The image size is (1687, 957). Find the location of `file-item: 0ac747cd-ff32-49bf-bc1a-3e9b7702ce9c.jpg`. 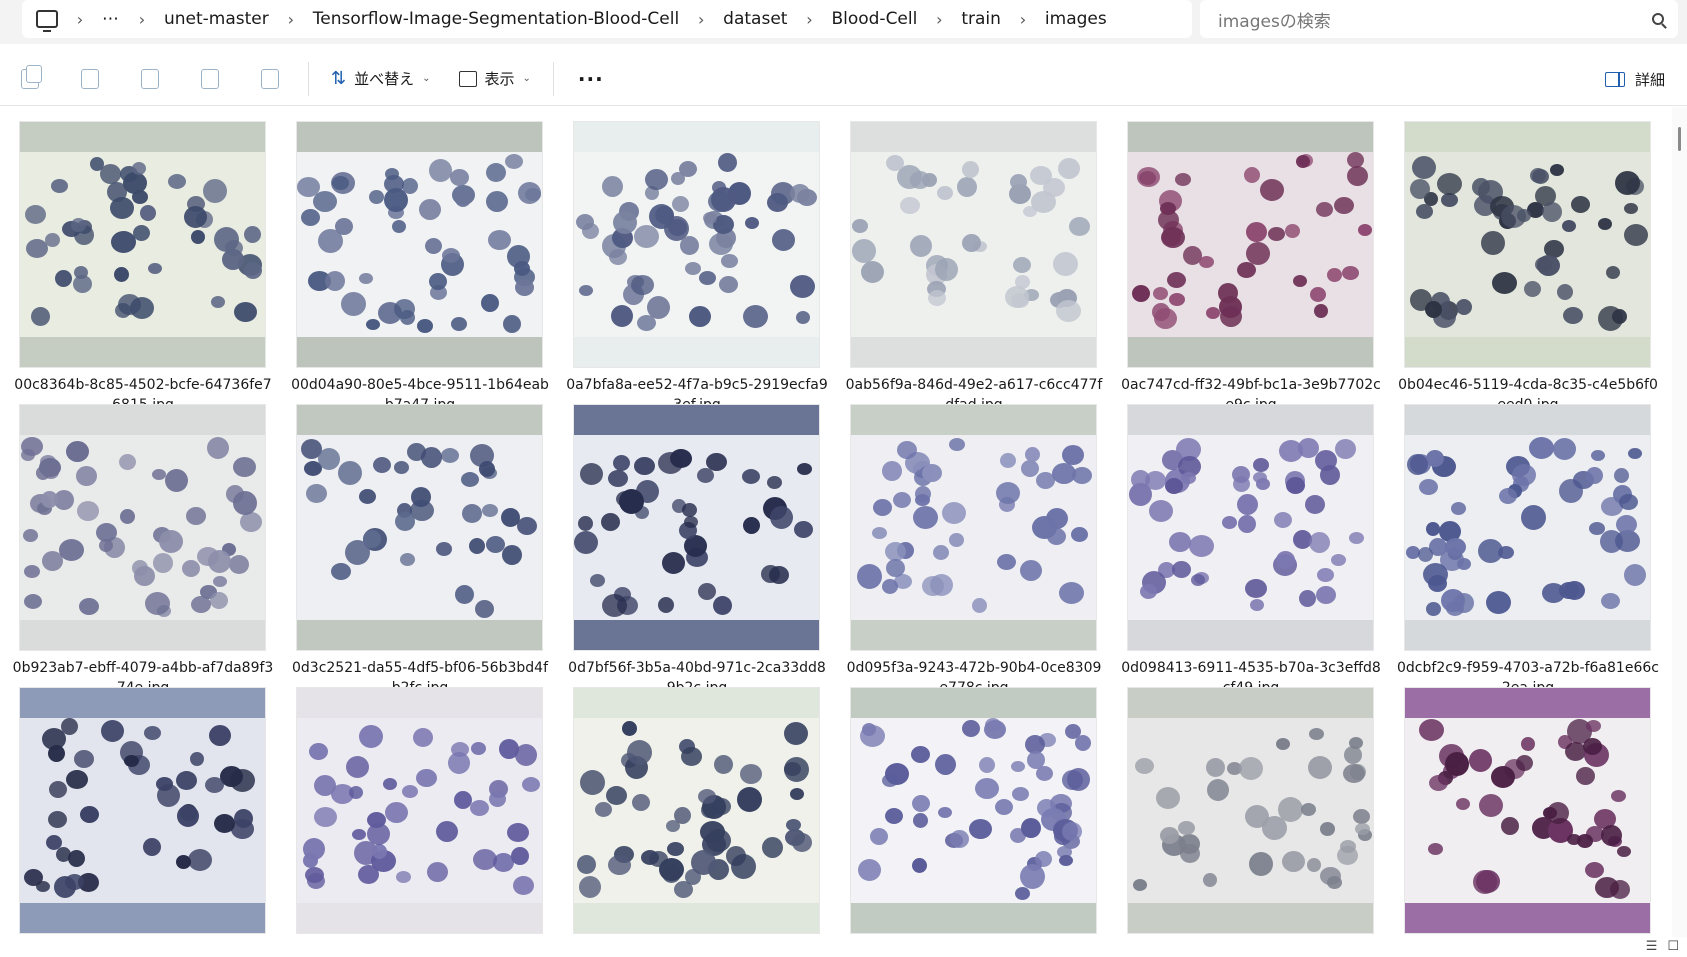

file-item: 0ac747cd-ff32-49bf-bc1a-3e9b7702ce9c.jpg is located at coordinates (1246, 260).